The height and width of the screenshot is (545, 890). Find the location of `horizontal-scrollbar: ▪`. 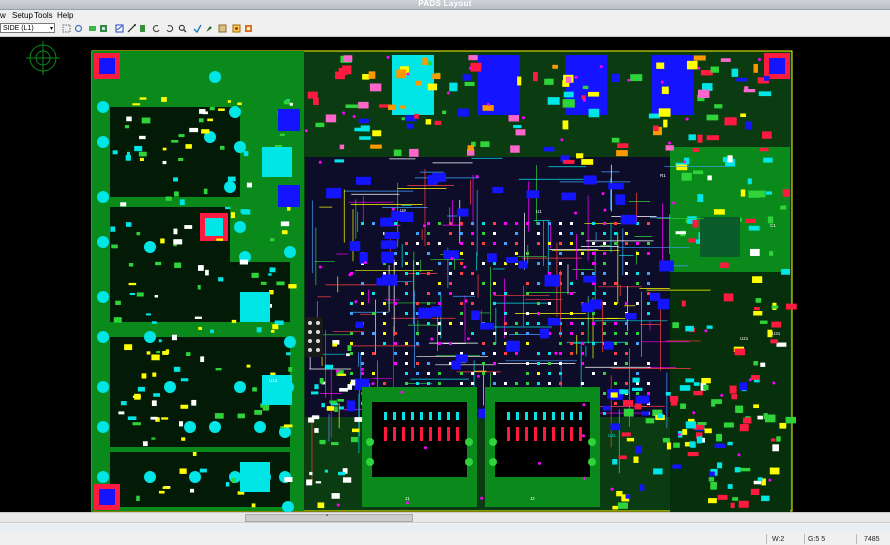

horizontal-scrollbar: ▪ is located at coordinates (445, 517).